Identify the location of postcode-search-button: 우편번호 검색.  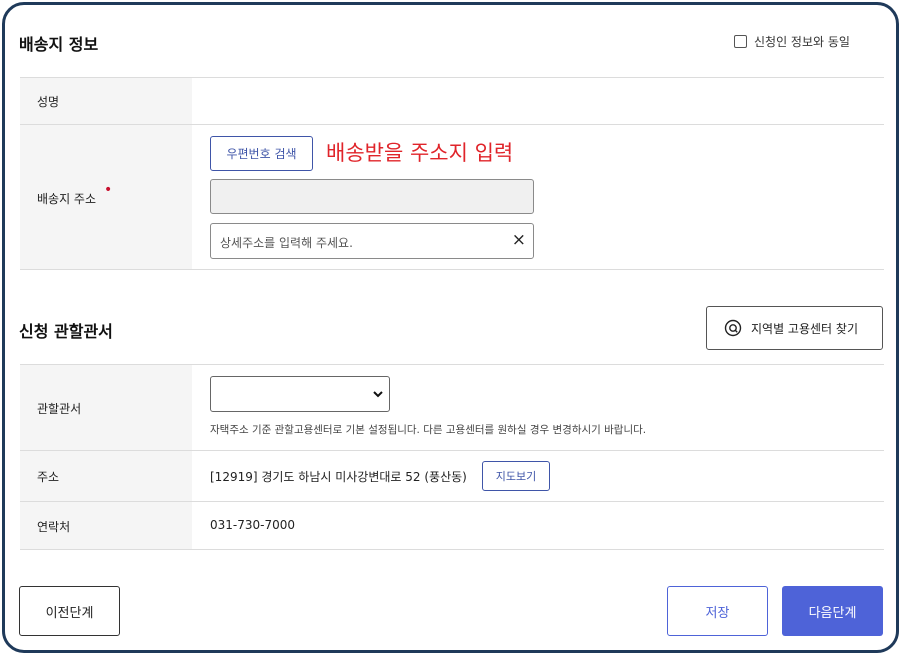
(261, 153).